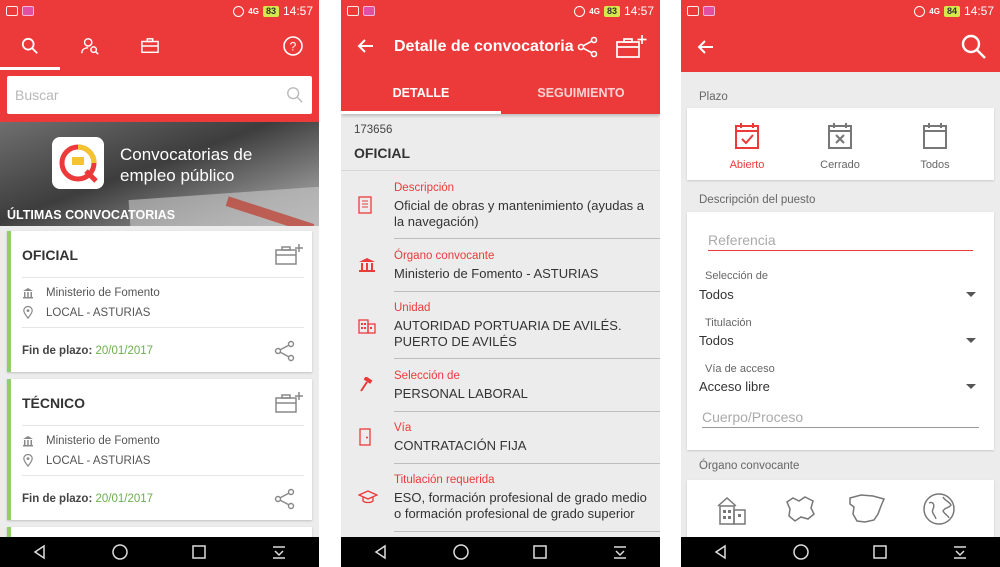 The width and height of the screenshot is (1000, 567). What do you see at coordinates (367, 326) in the screenshot?
I see `building-icon` at bounding box center [367, 326].